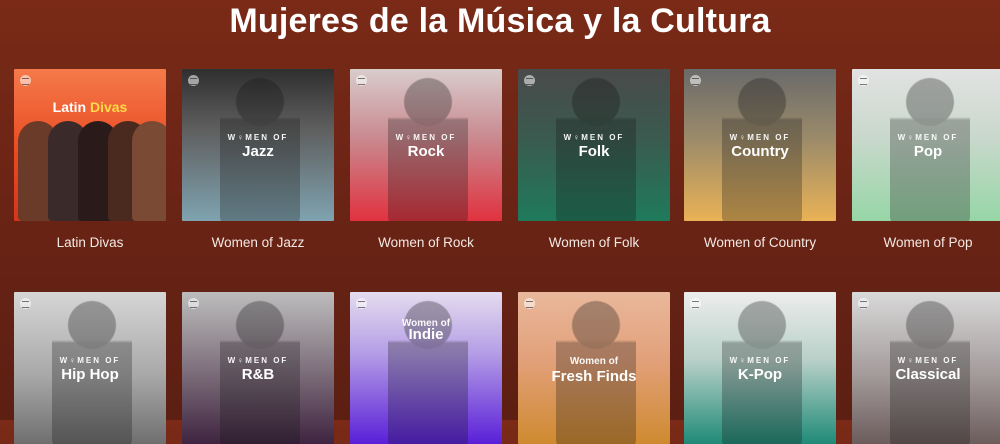 The height and width of the screenshot is (444, 1000). I want to click on playlist-card-women-of-jazz: W♀MEN OF Jazz Women of Jazz, so click(258, 159).